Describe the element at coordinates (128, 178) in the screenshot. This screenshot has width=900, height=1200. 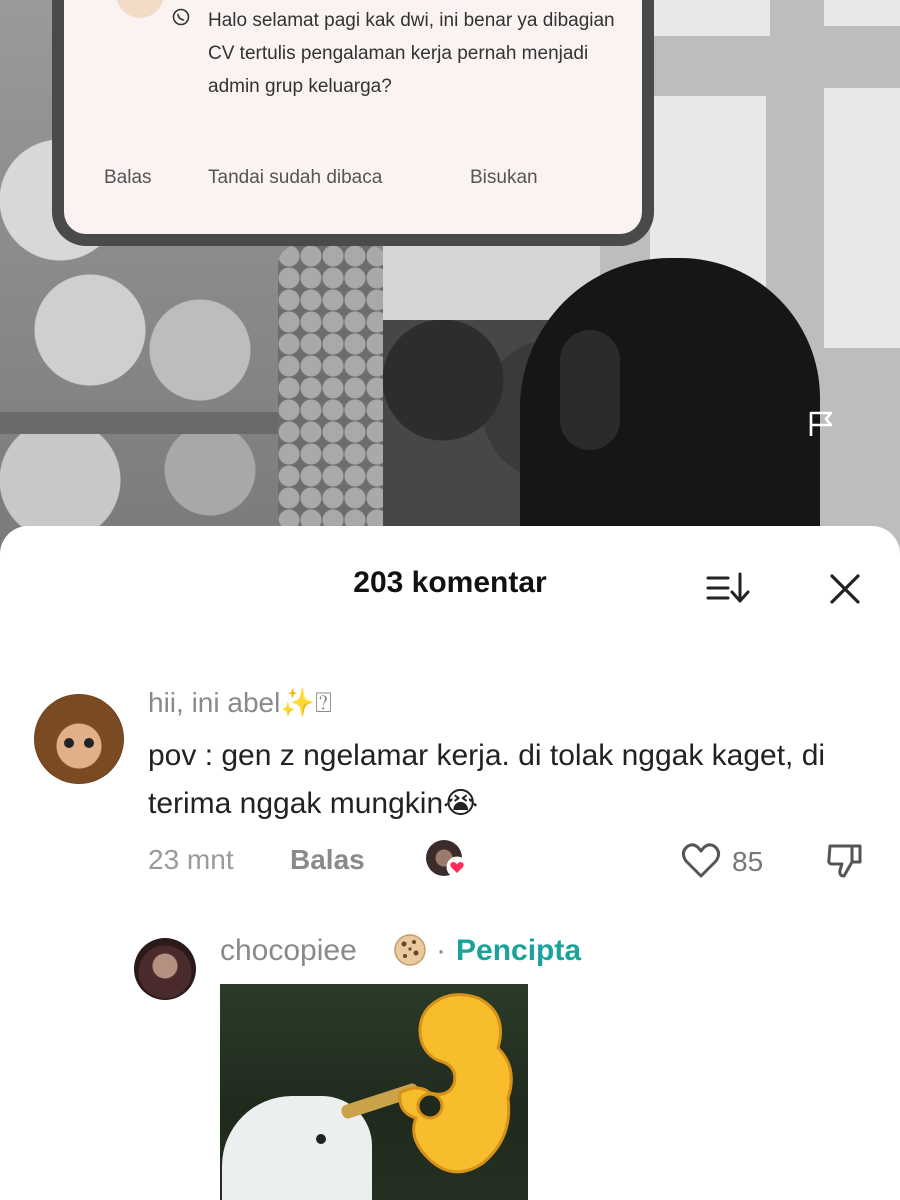
I see `reply-action: Balas` at that location.